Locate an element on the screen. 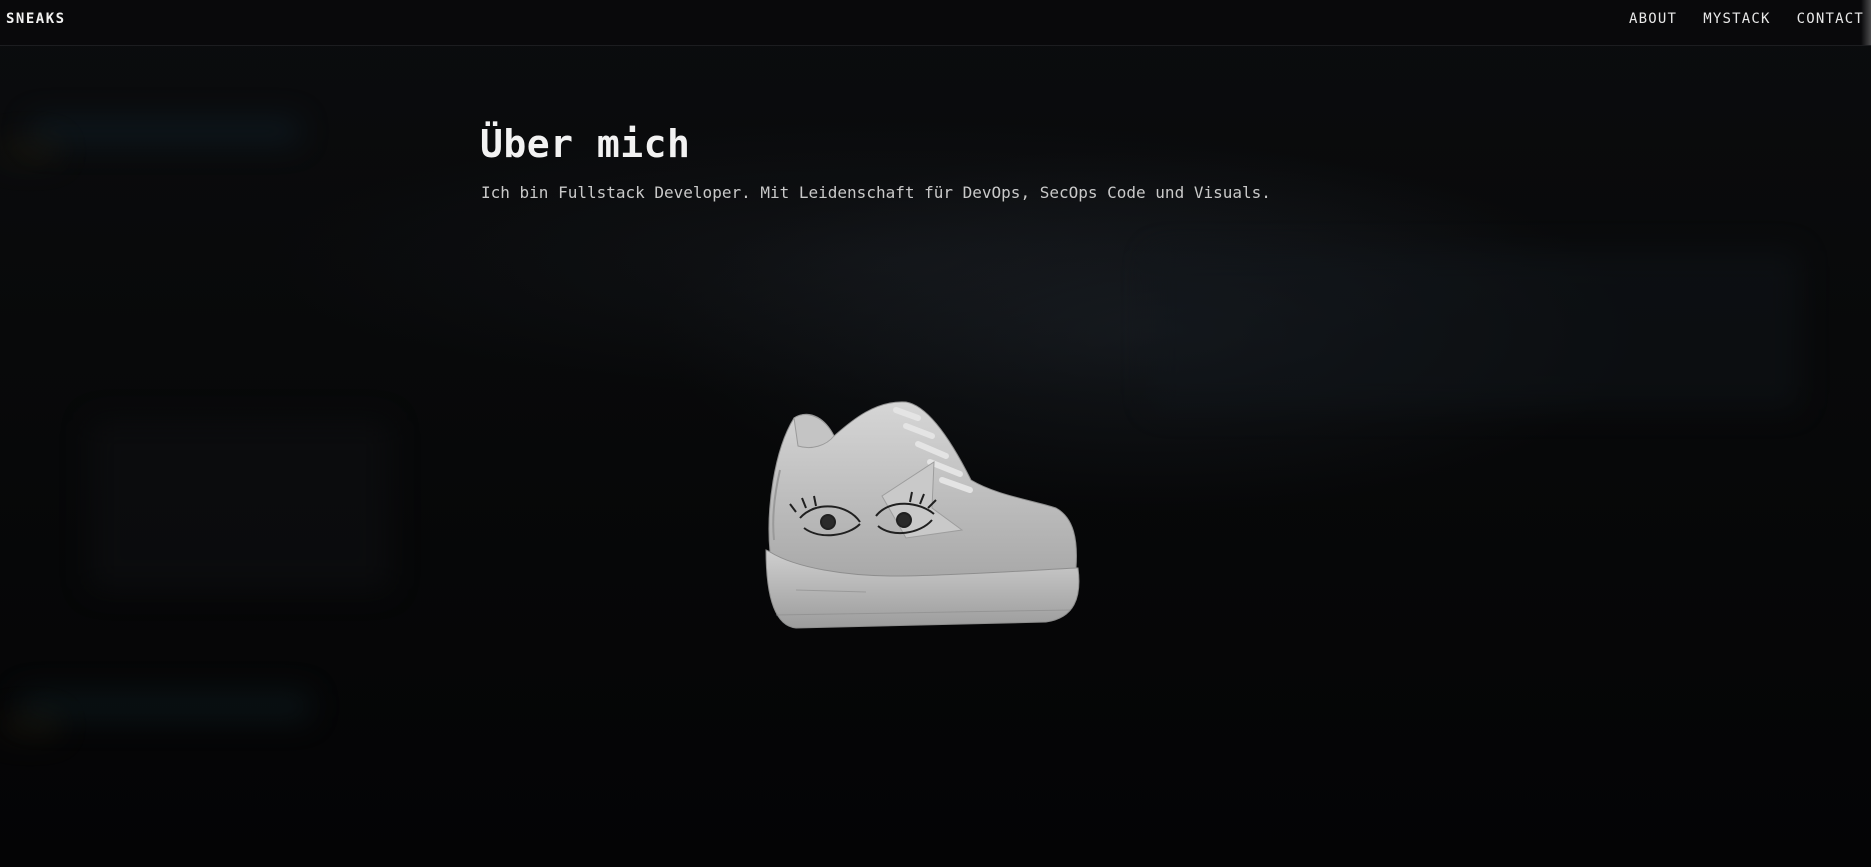 The image size is (1871, 867). sneaker-3d-view is located at coordinates (921, 520).